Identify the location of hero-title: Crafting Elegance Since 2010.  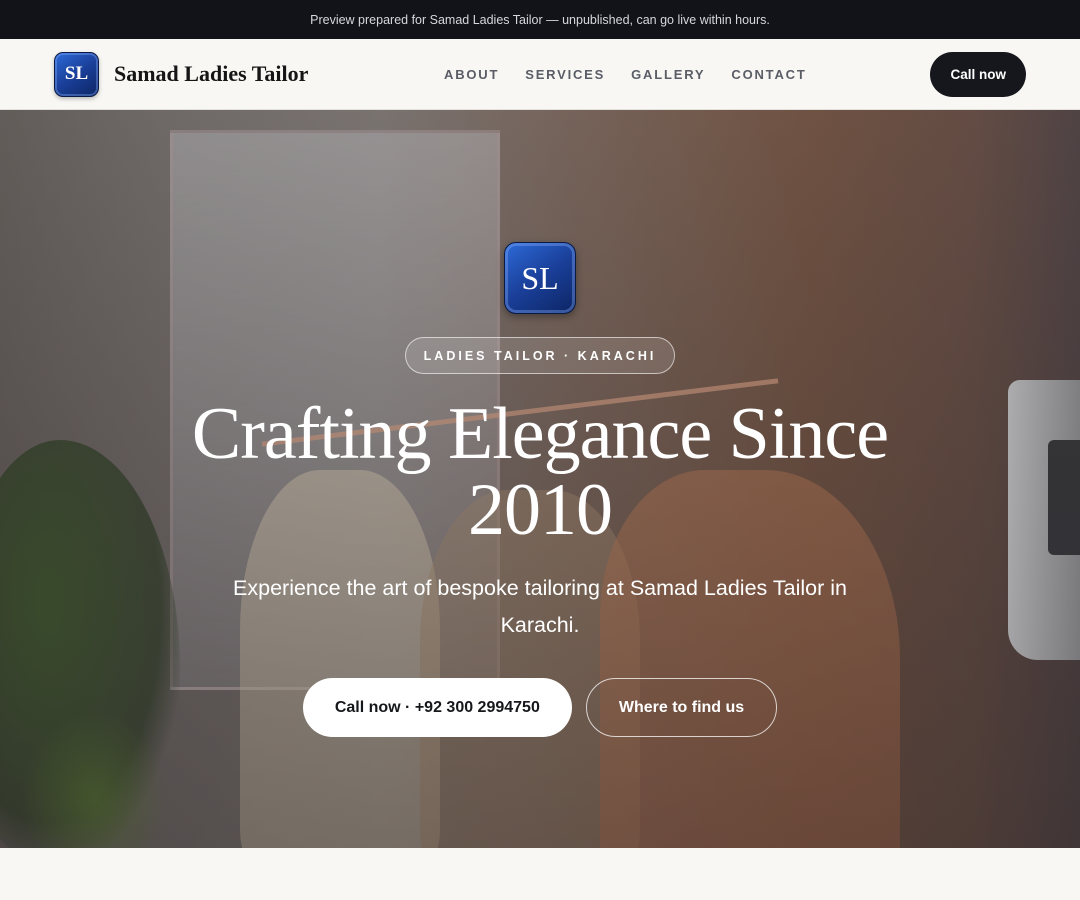
(540, 472).